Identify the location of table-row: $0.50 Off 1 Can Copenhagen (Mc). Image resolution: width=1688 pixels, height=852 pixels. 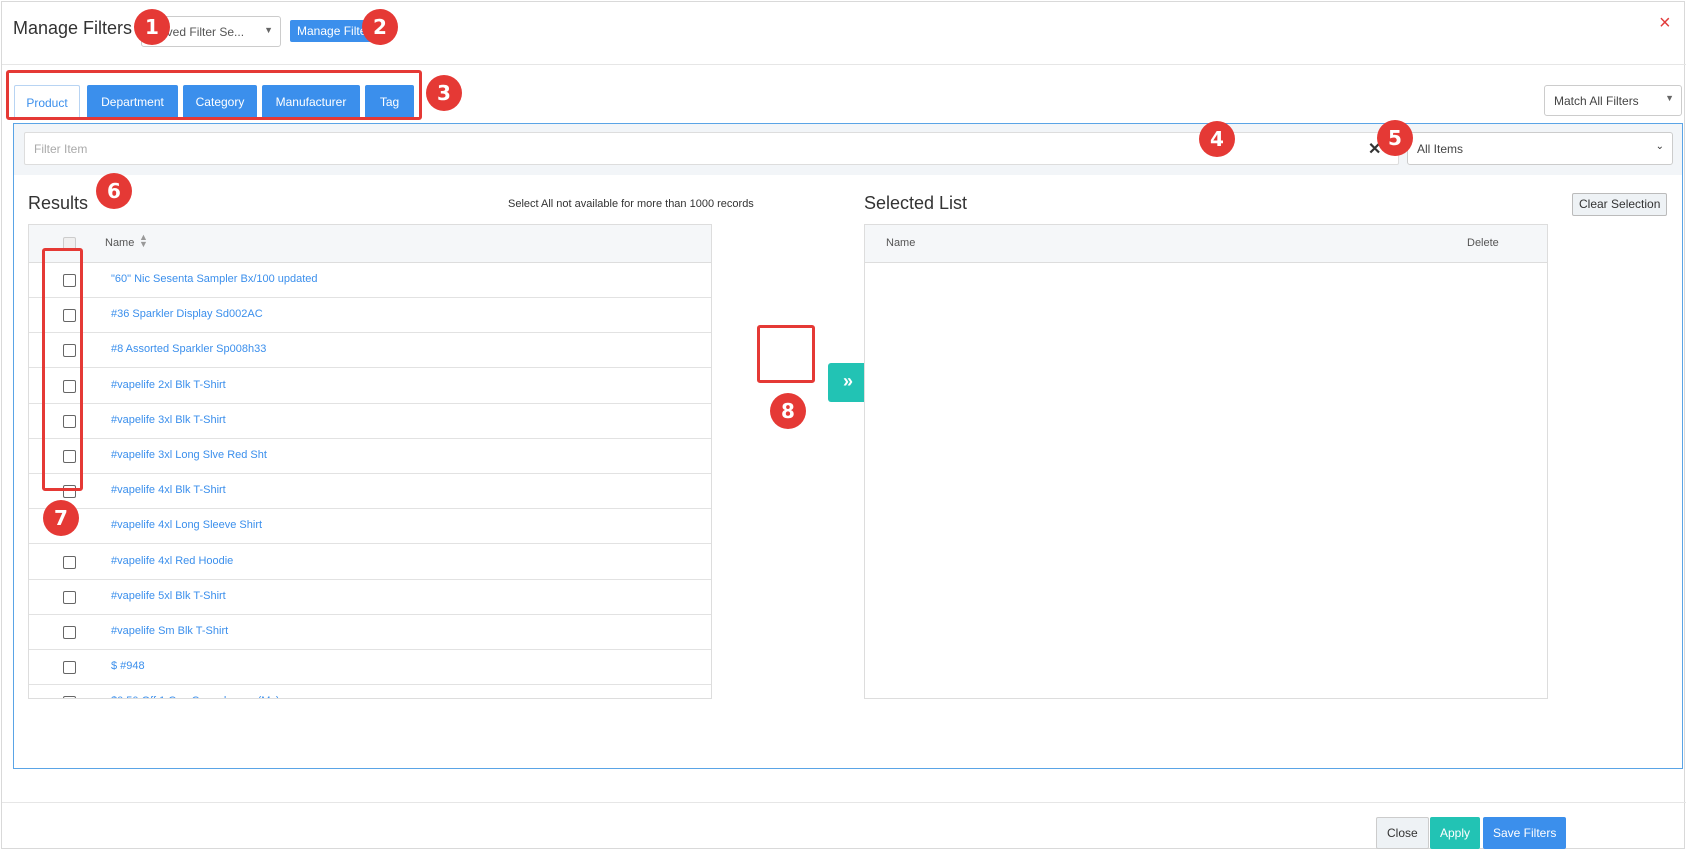
(370, 691).